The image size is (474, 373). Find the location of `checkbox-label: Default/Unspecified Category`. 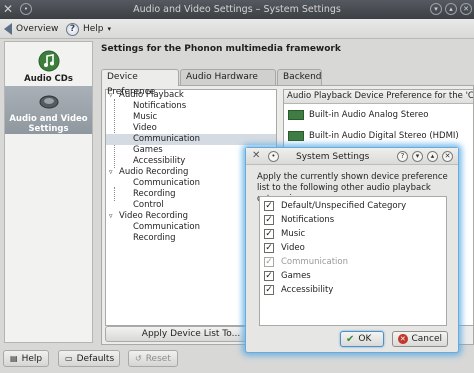

checkbox-label: Default/Unspecified Category is located at coordinates (344, 205).